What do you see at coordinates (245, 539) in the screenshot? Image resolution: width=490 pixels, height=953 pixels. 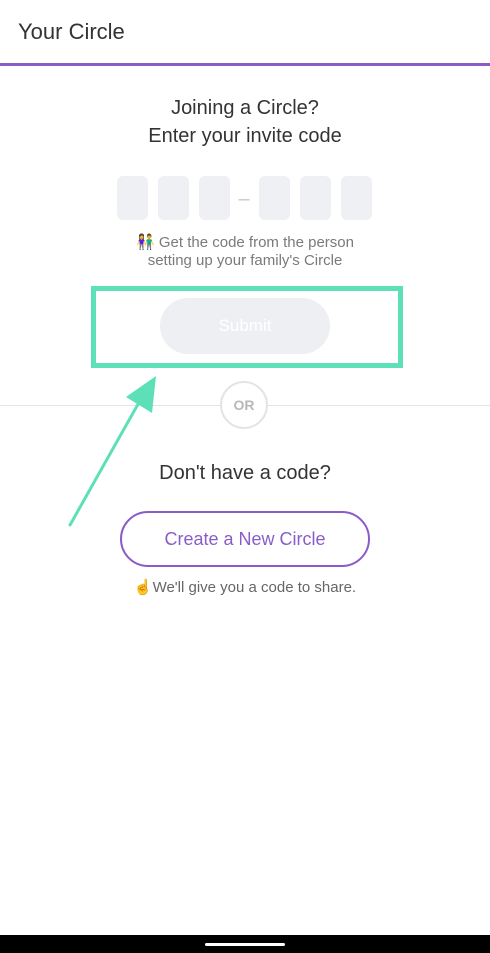 I see `create-new-circle-button: Create a New Circle` at bounding box center [245, 539].